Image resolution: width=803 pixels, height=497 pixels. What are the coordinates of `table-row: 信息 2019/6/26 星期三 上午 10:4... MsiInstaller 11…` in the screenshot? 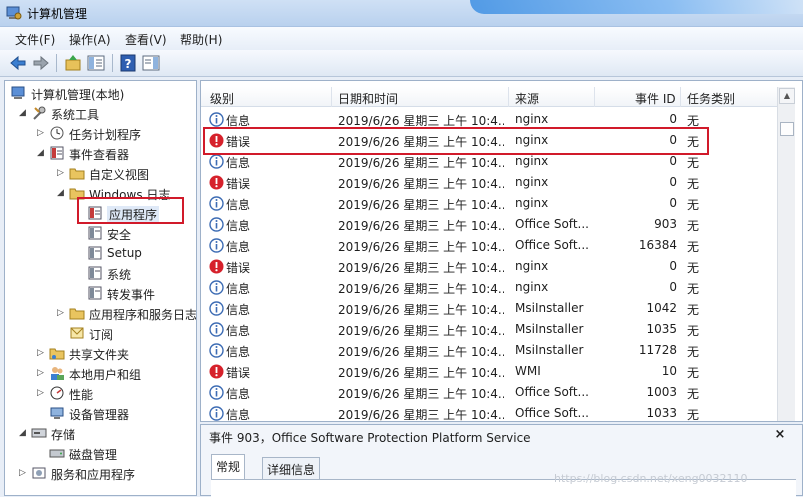 It's located at (489, 350).